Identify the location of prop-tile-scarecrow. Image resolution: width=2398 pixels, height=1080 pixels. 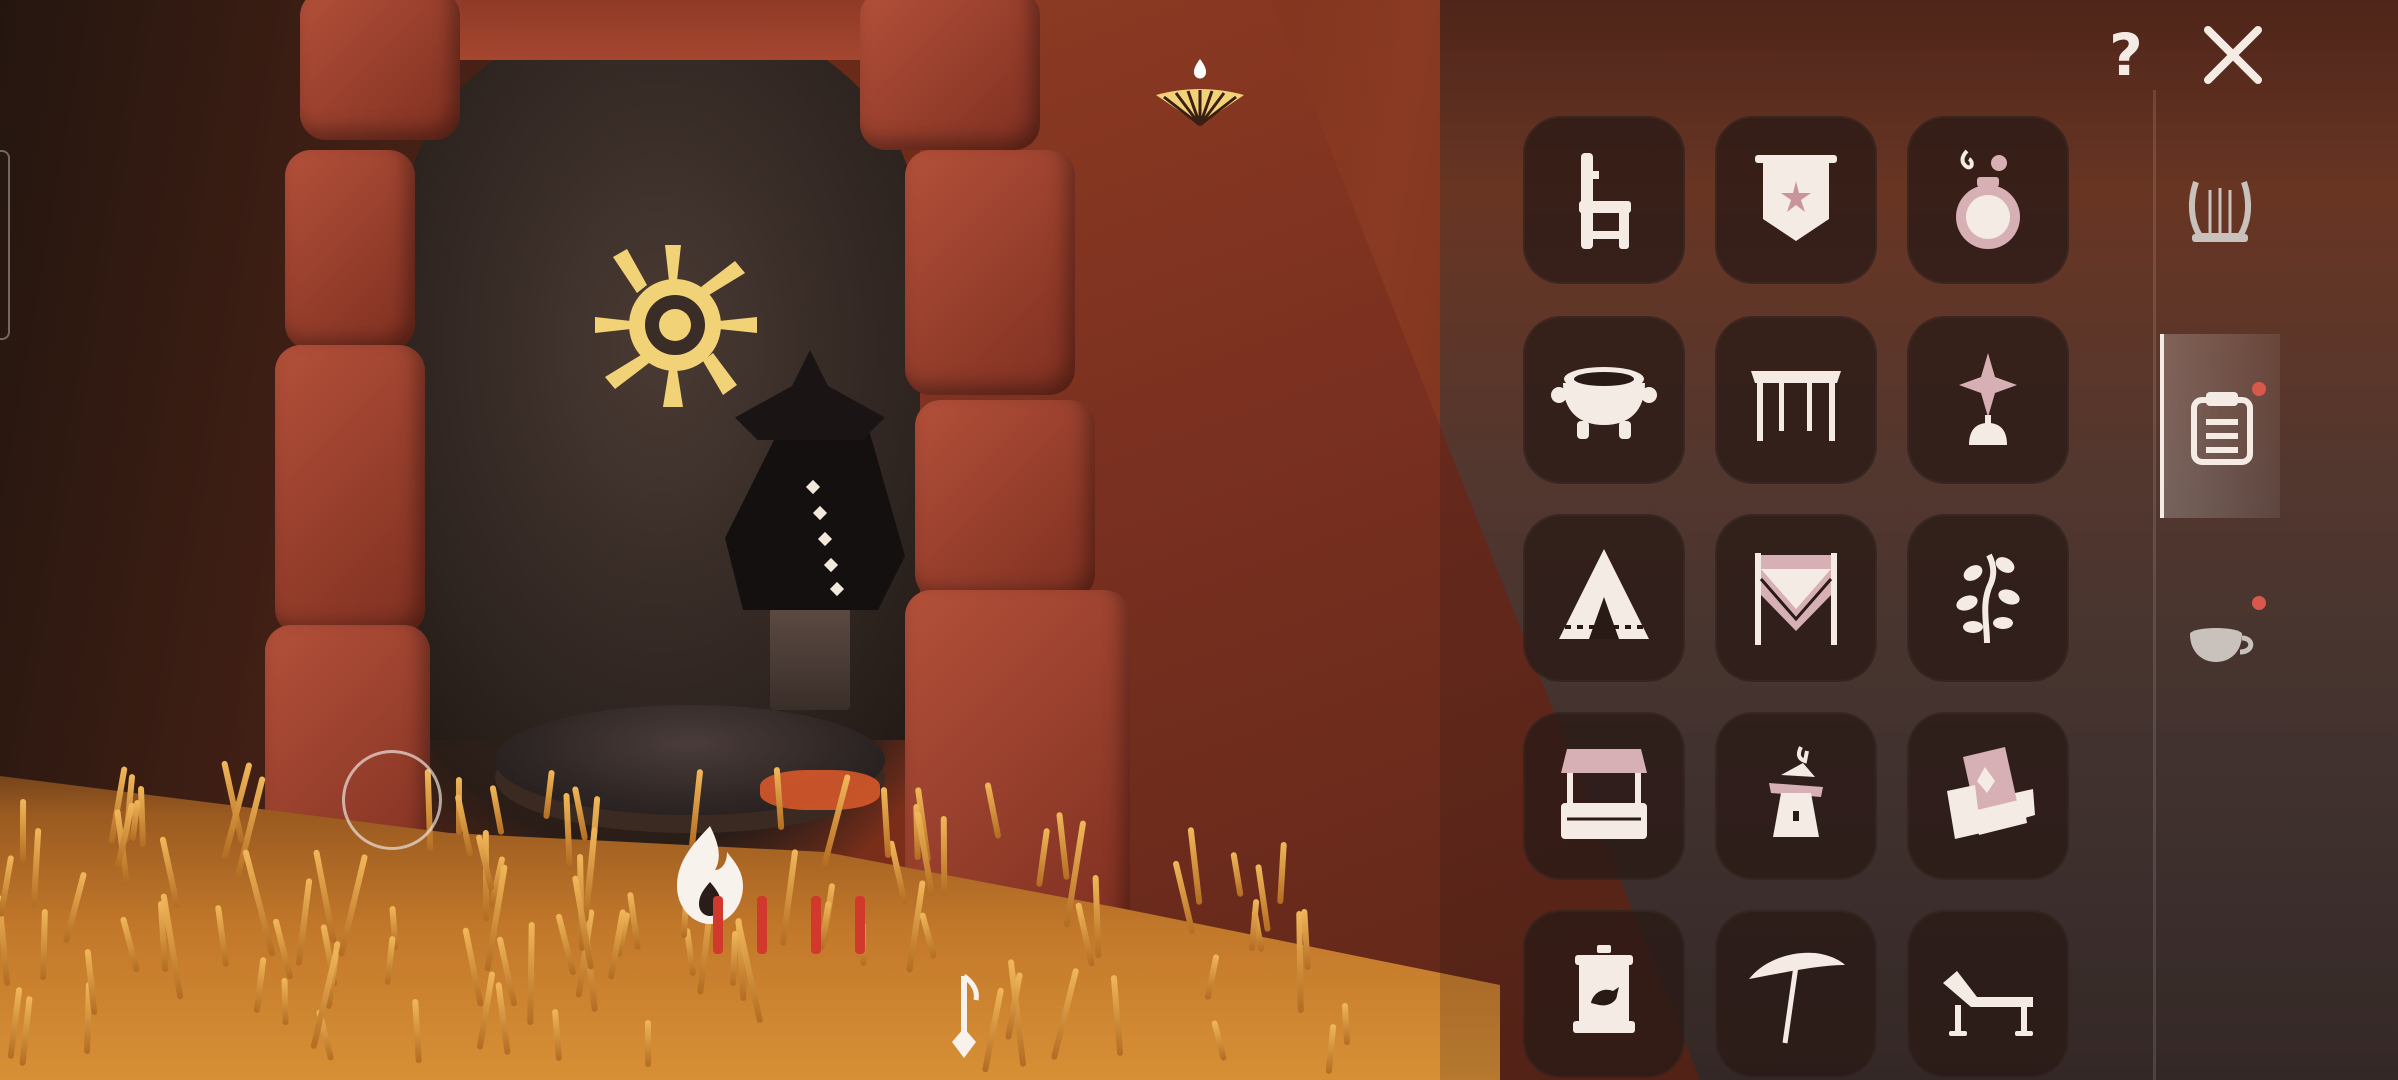
(1796, 796).